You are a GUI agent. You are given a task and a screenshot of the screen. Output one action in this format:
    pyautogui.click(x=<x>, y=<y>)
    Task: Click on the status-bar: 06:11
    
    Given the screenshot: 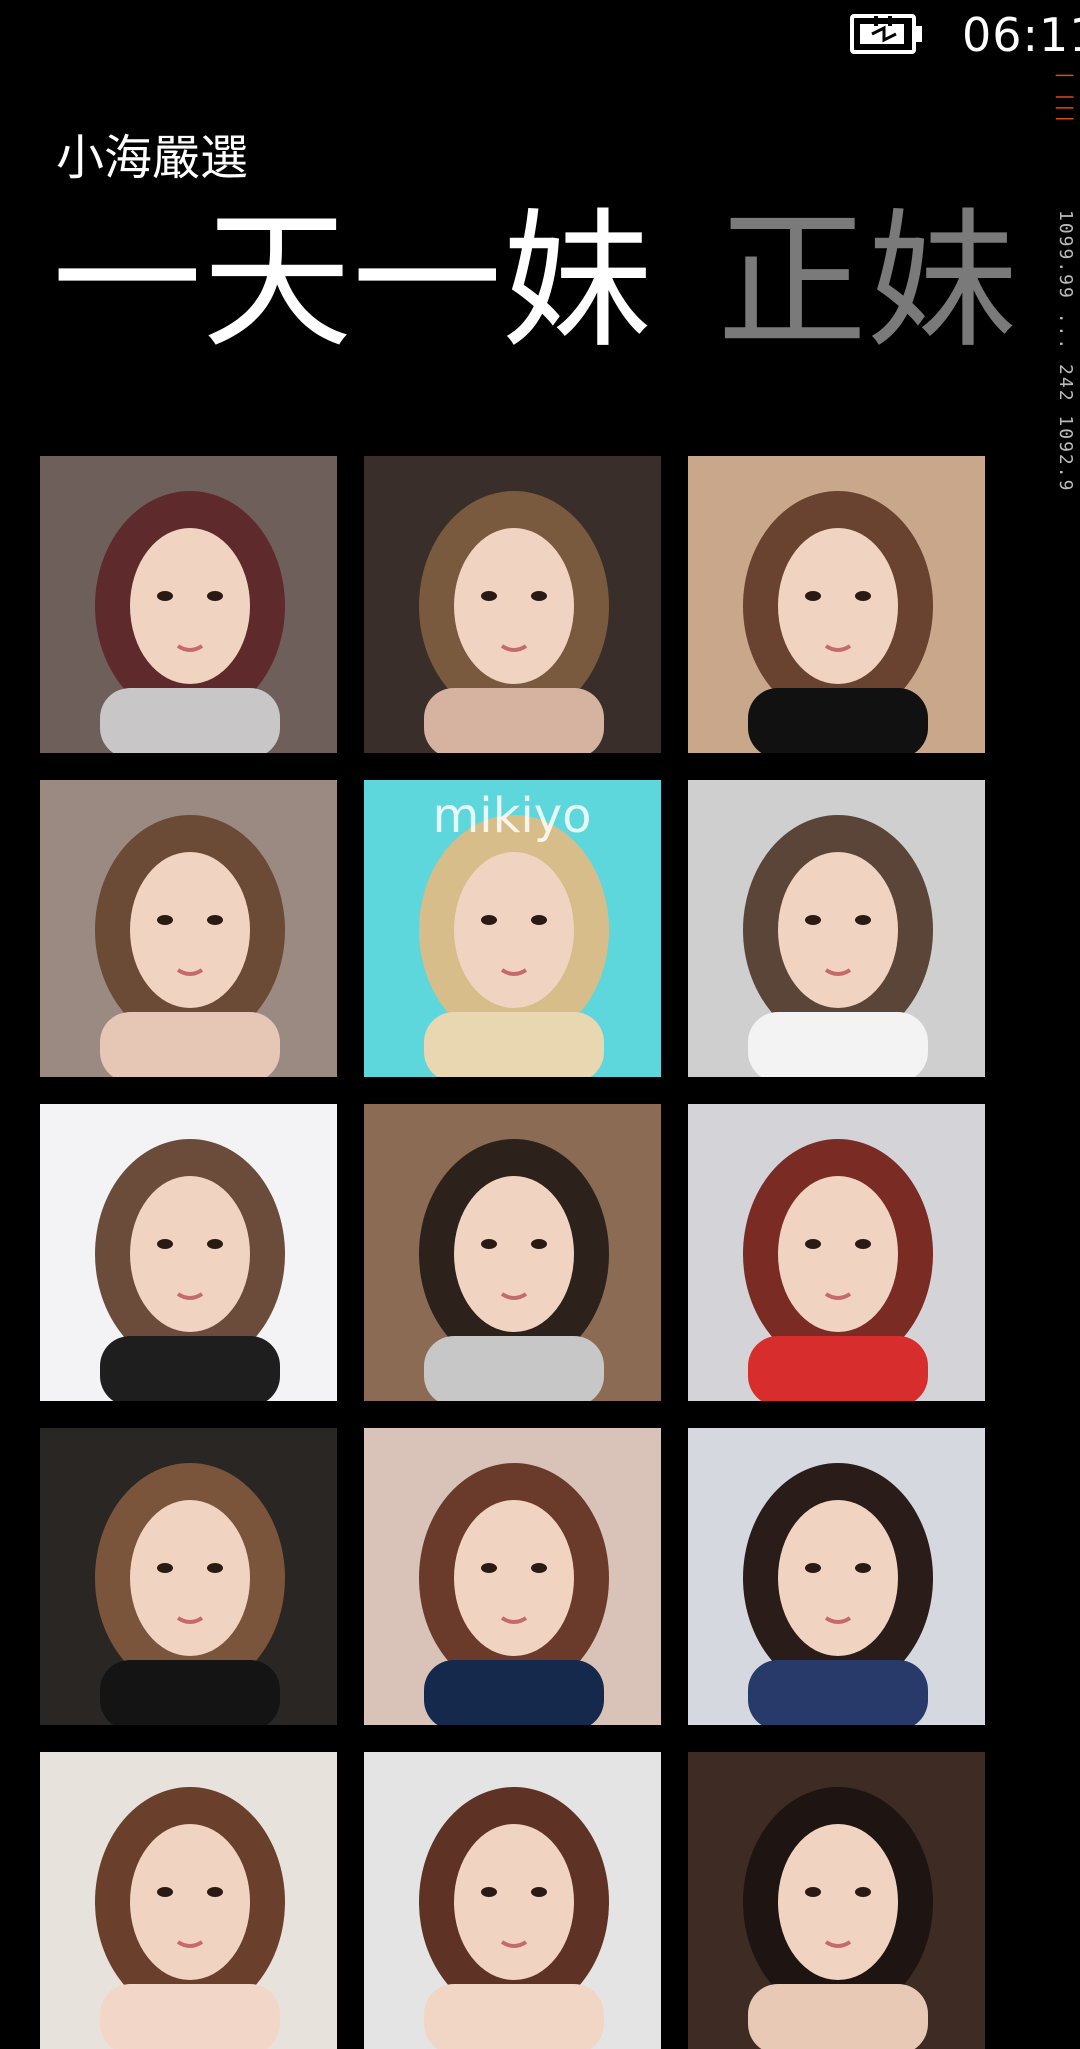 What is the action you would take?
    pyautogui.click(x=540, y=35)
    